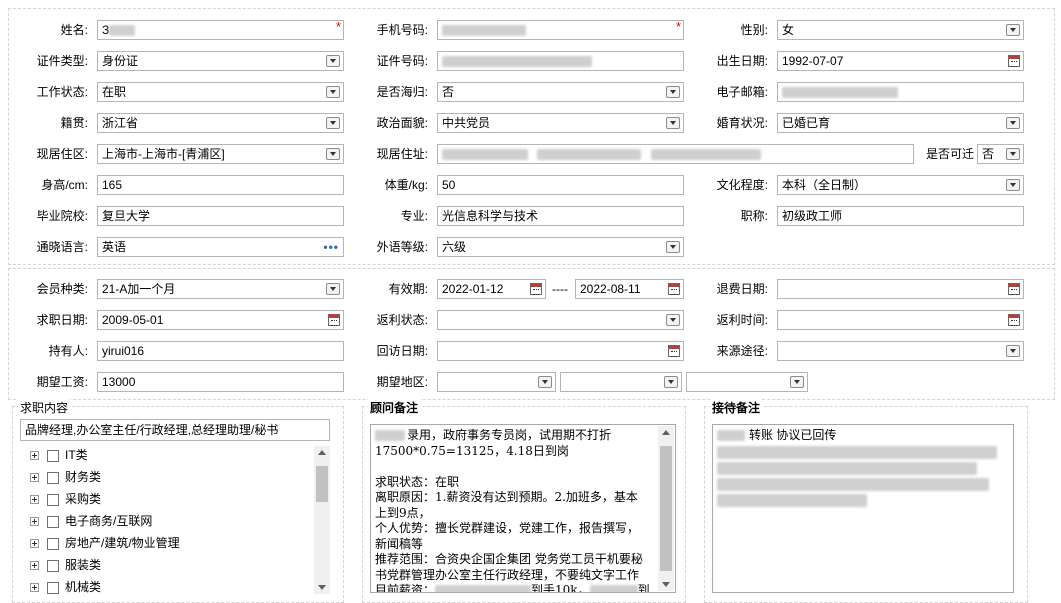 The image size is (1061, 603). What do you see at coordinates (175, 519) in the screenshot?
I see `category-tree: IT类 财务类 采购类 电子商务/互联网 房地产/建筑/物业管理 服装类 机械类` at bounding box center [175, 519].